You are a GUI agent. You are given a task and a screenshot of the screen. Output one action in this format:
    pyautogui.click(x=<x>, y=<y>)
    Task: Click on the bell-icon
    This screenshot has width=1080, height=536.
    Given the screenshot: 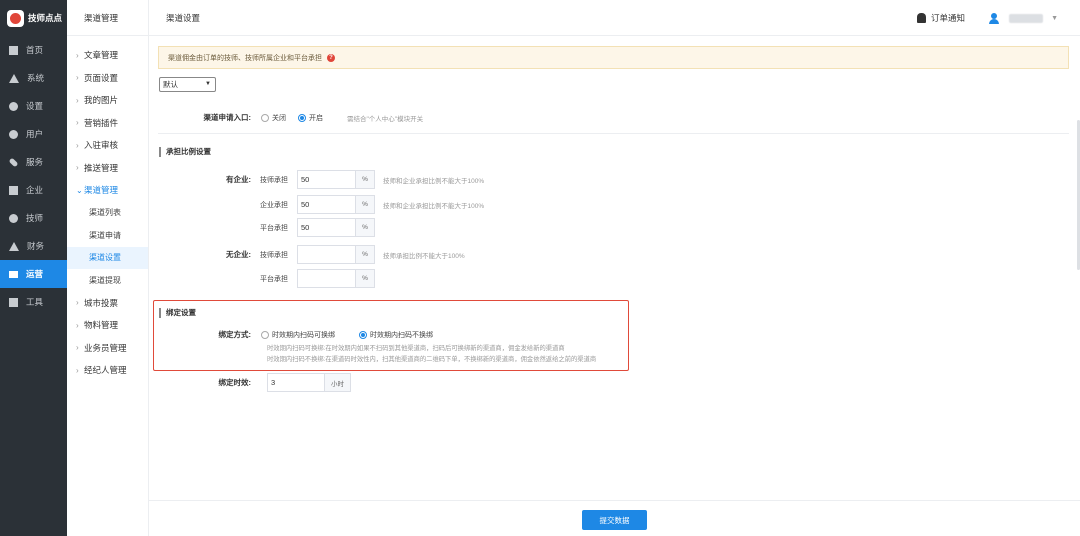 What is the action you would take?
    pyautogui.click(x=922, y=18)
    